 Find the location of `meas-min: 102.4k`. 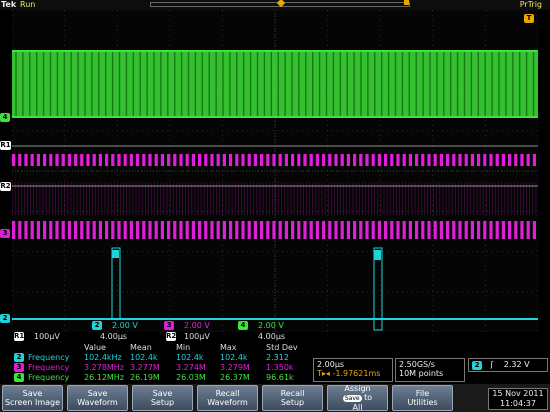

meas-min: 102.4k is located at coordinates (190, 357).